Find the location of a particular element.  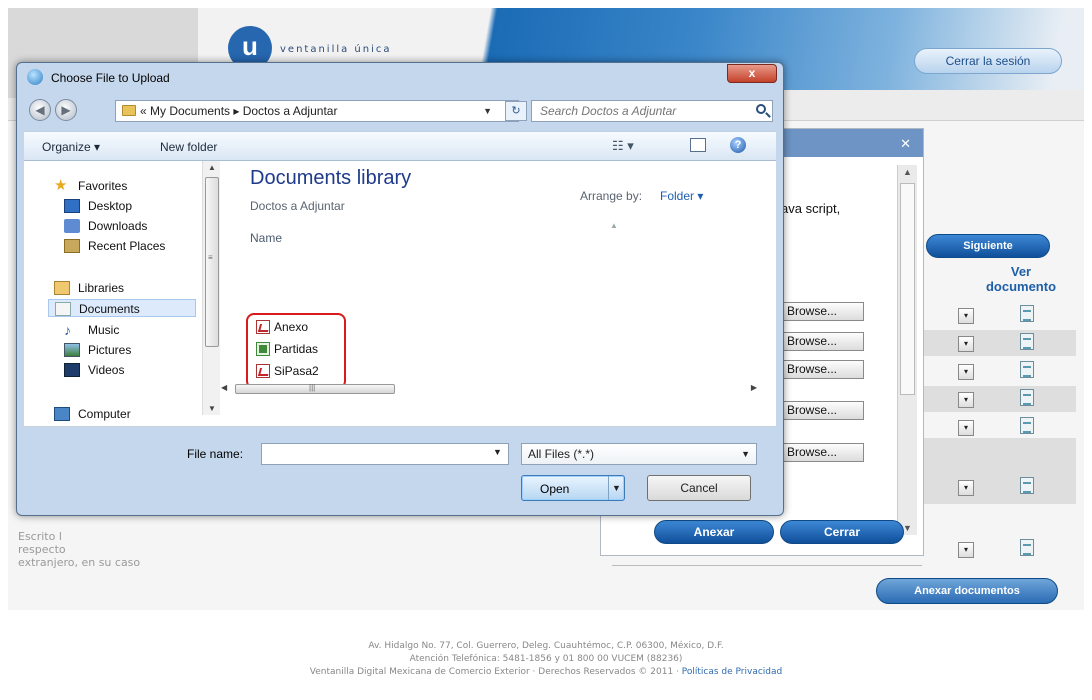

scroll-right-icon: ▶ is located at coordinates (754, 387).